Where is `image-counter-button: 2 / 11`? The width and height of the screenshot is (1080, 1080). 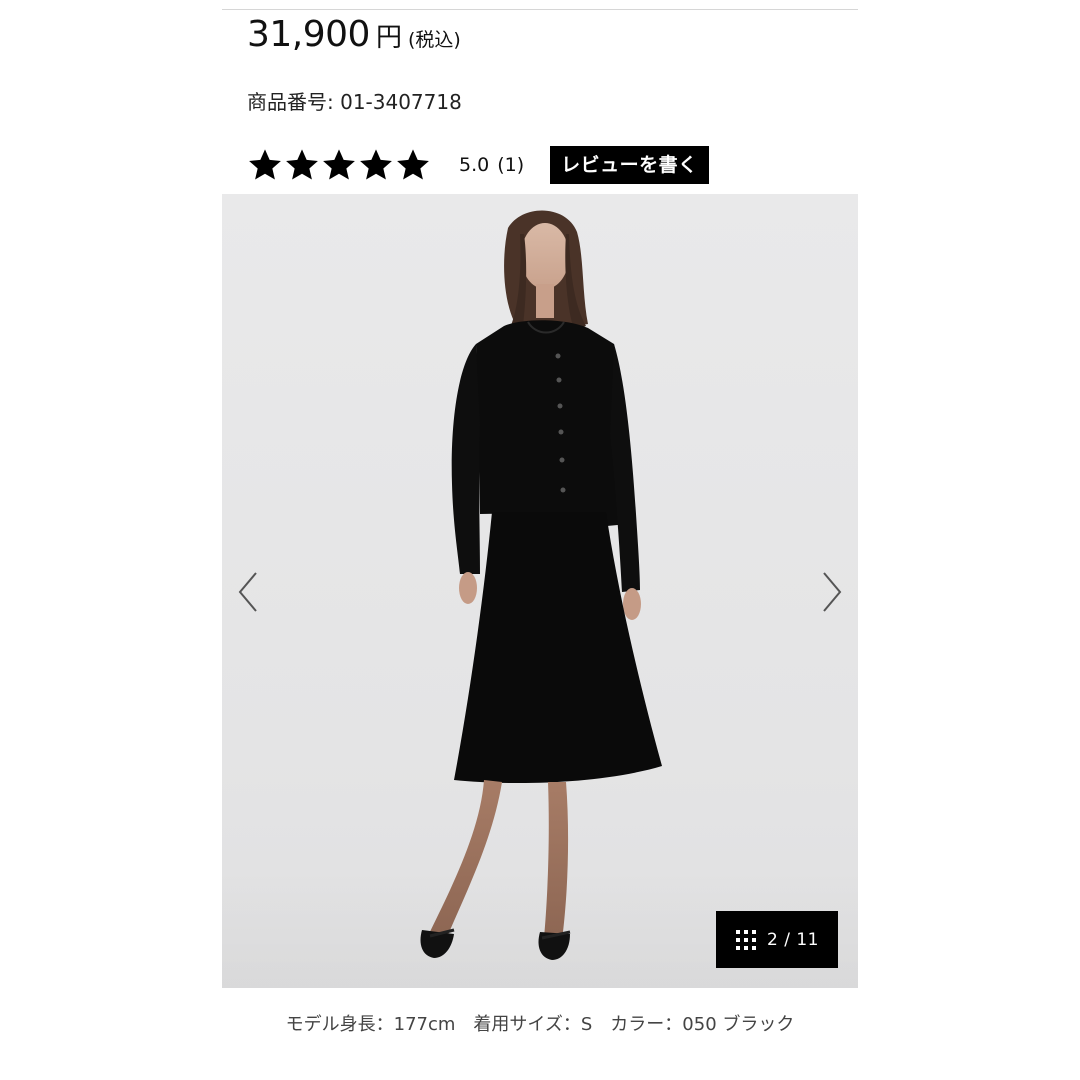 image-counter-button: 2 / 11 is located at coordinates (777, 939).